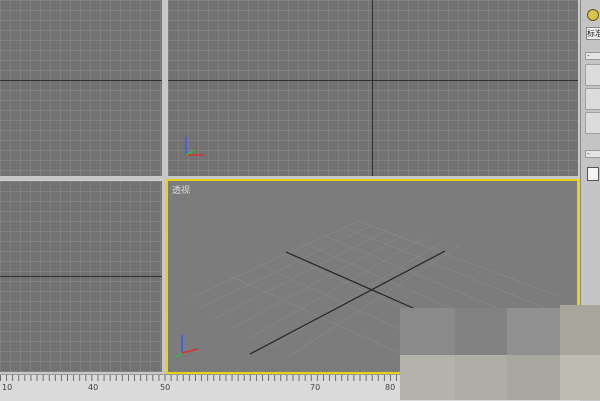 This screenshot has height=401, width=600. Describe the element at coordinates (315, 387) in the screenshot. I see `tick-label: 70` at that location.